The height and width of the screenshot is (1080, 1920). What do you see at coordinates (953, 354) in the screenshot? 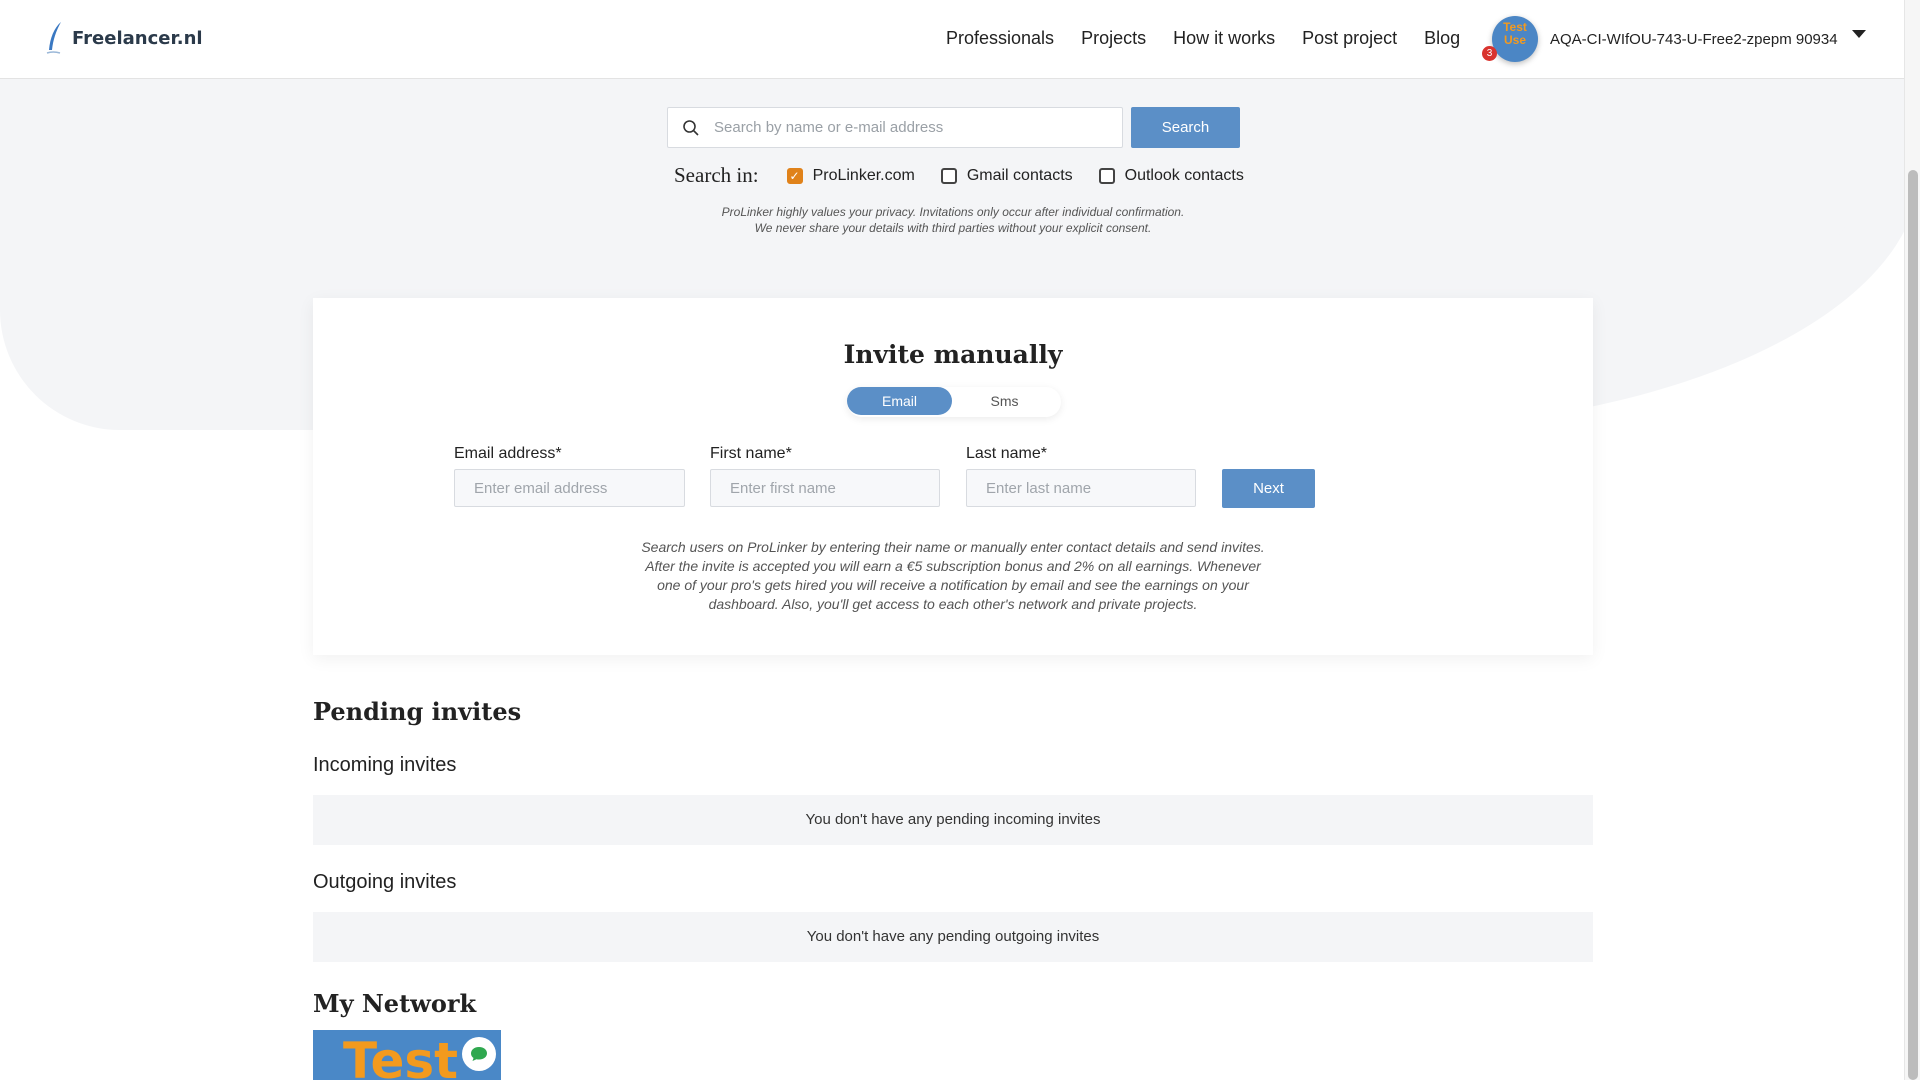
I see `invite-title: Invite manually` at bounding box center [953, 354].